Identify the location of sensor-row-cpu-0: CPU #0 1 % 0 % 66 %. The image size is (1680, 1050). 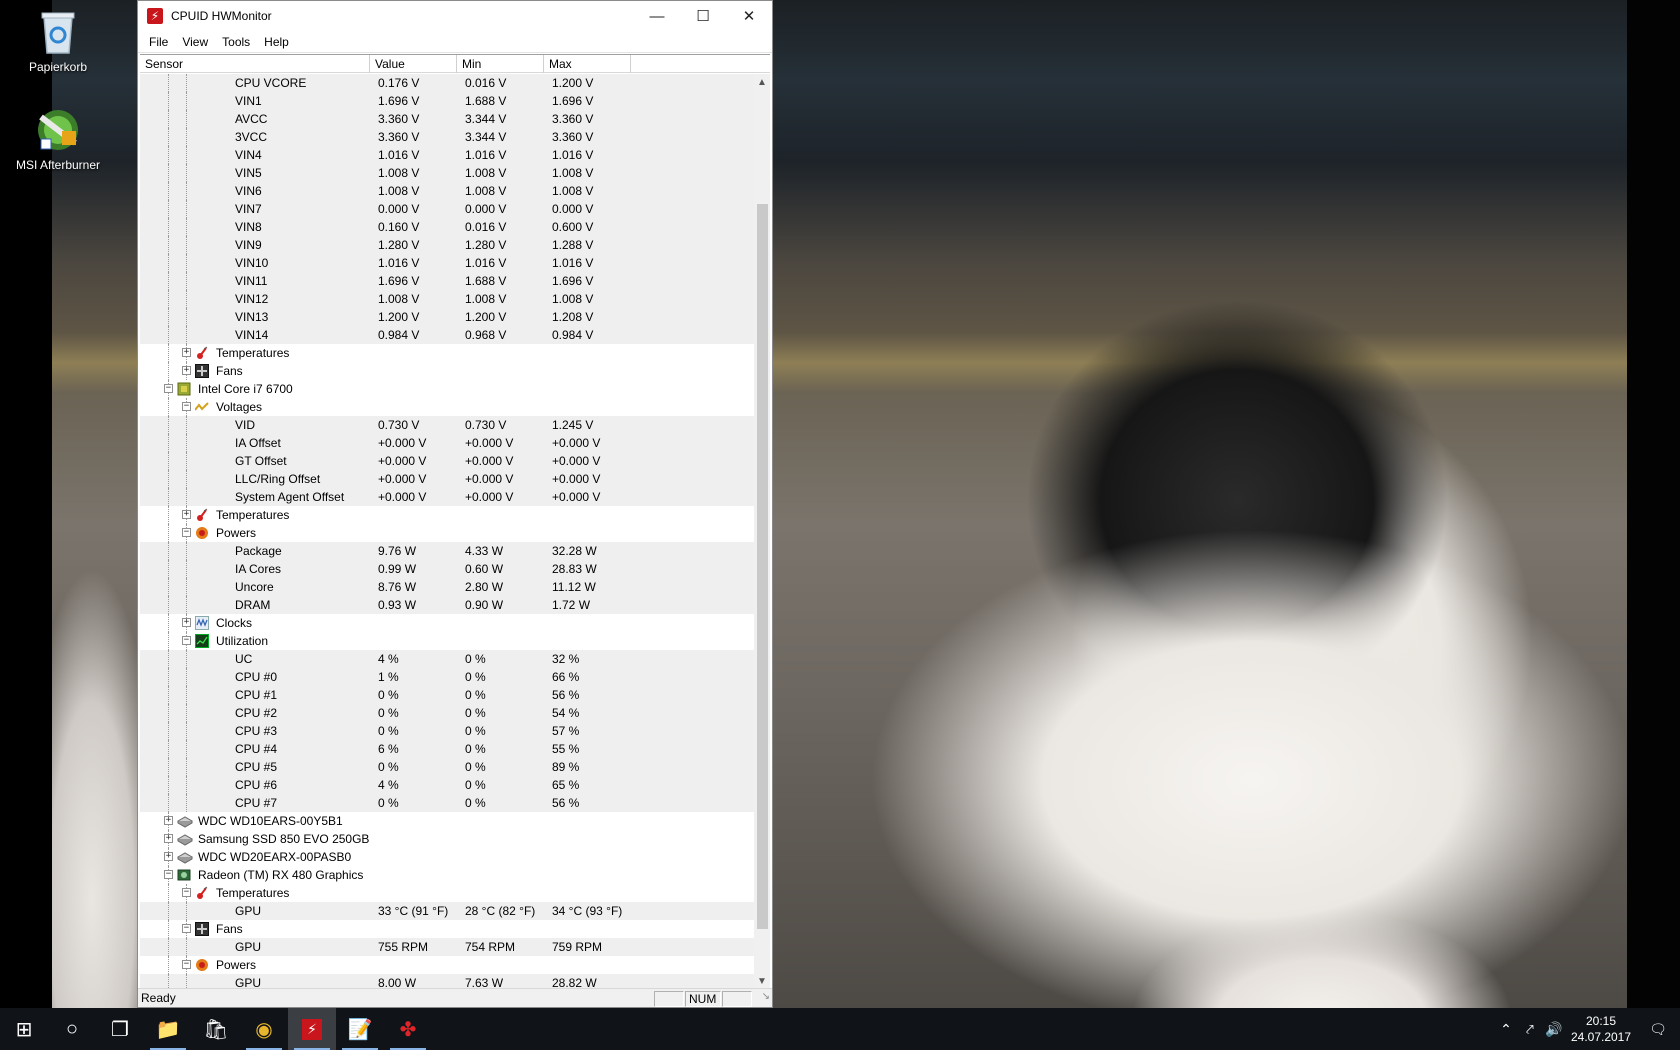
(447, 677).